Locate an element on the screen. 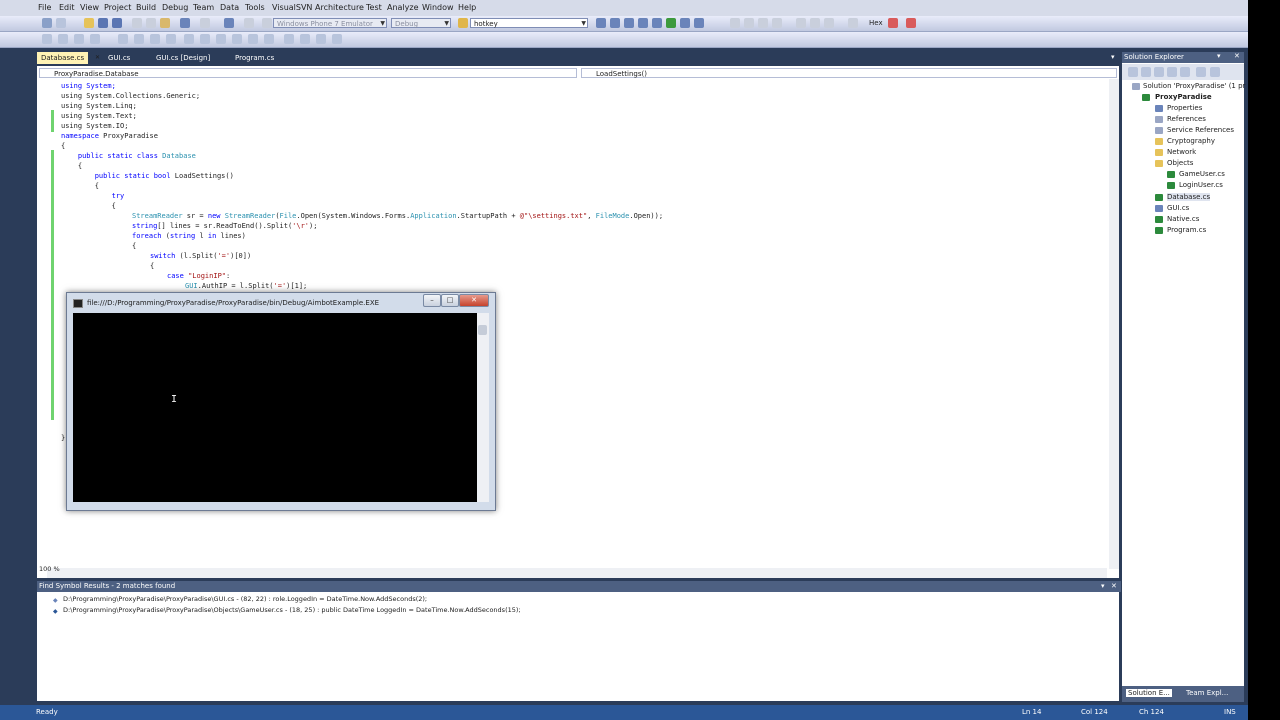 The width and height of the screenshot is (1280, 720). clear-bookmarks-icon is located at coordinates (269, 39).